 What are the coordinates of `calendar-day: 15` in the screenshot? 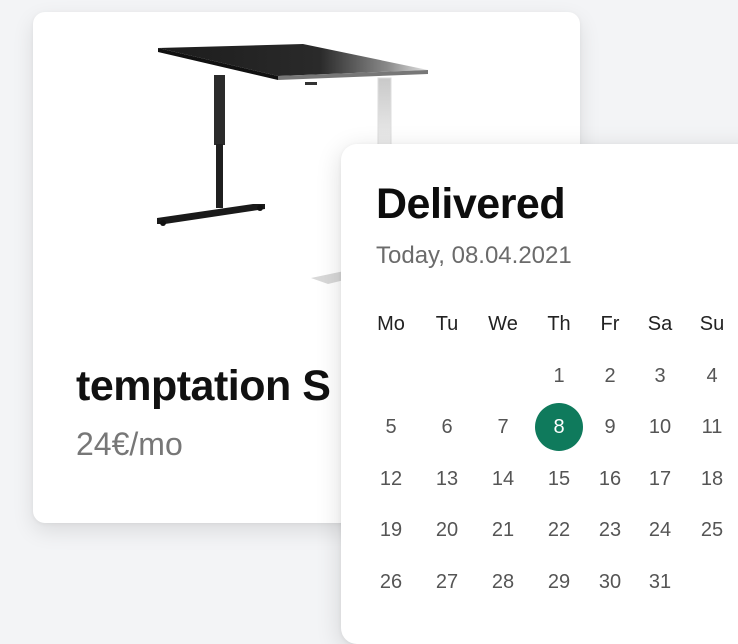 It's located at (559, 479).